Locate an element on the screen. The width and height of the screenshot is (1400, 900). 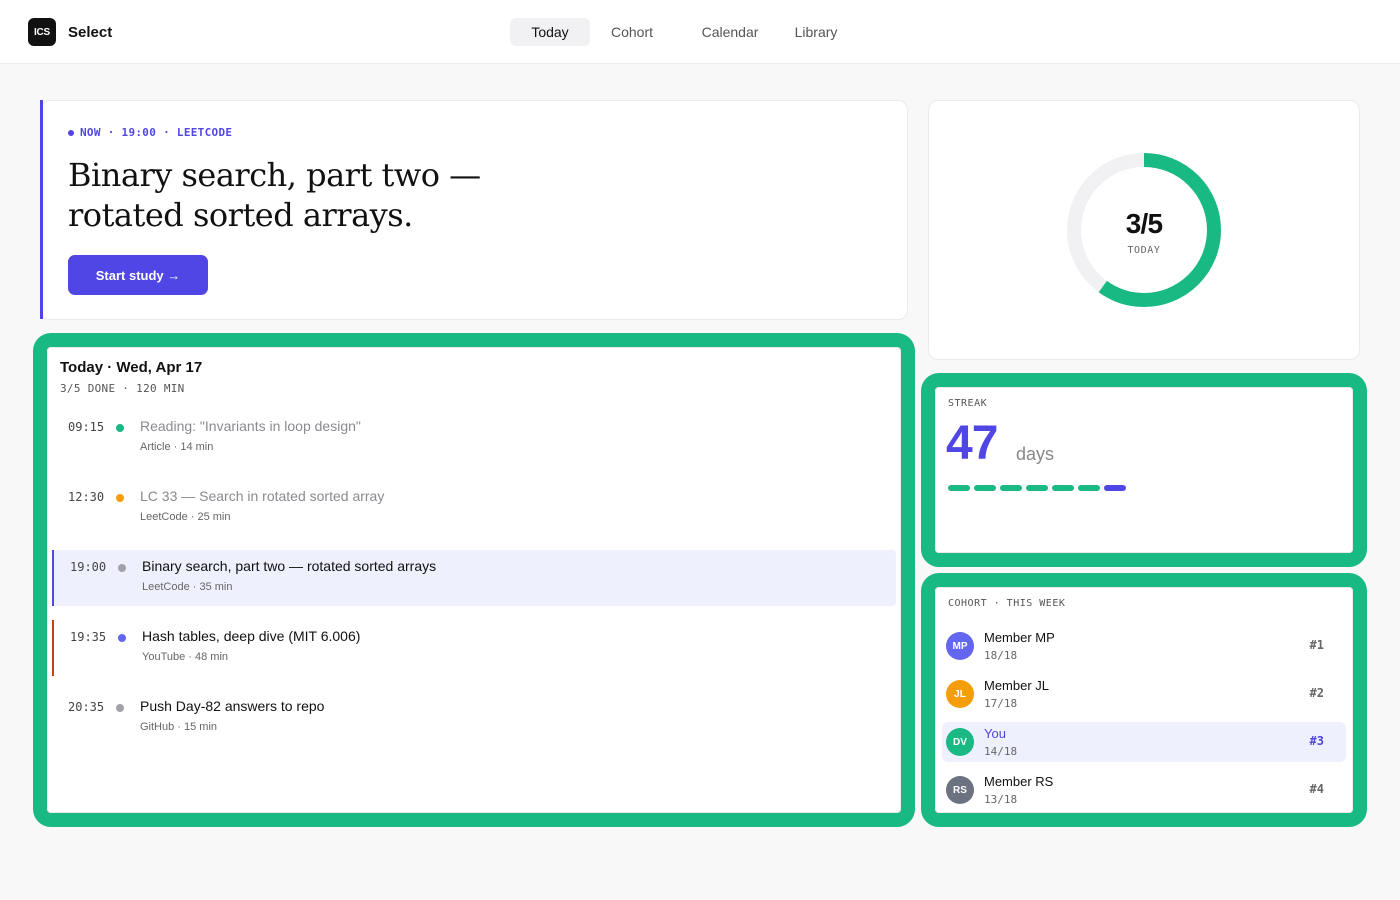
item-time: 12:30 is located at coordinates (86, 497).